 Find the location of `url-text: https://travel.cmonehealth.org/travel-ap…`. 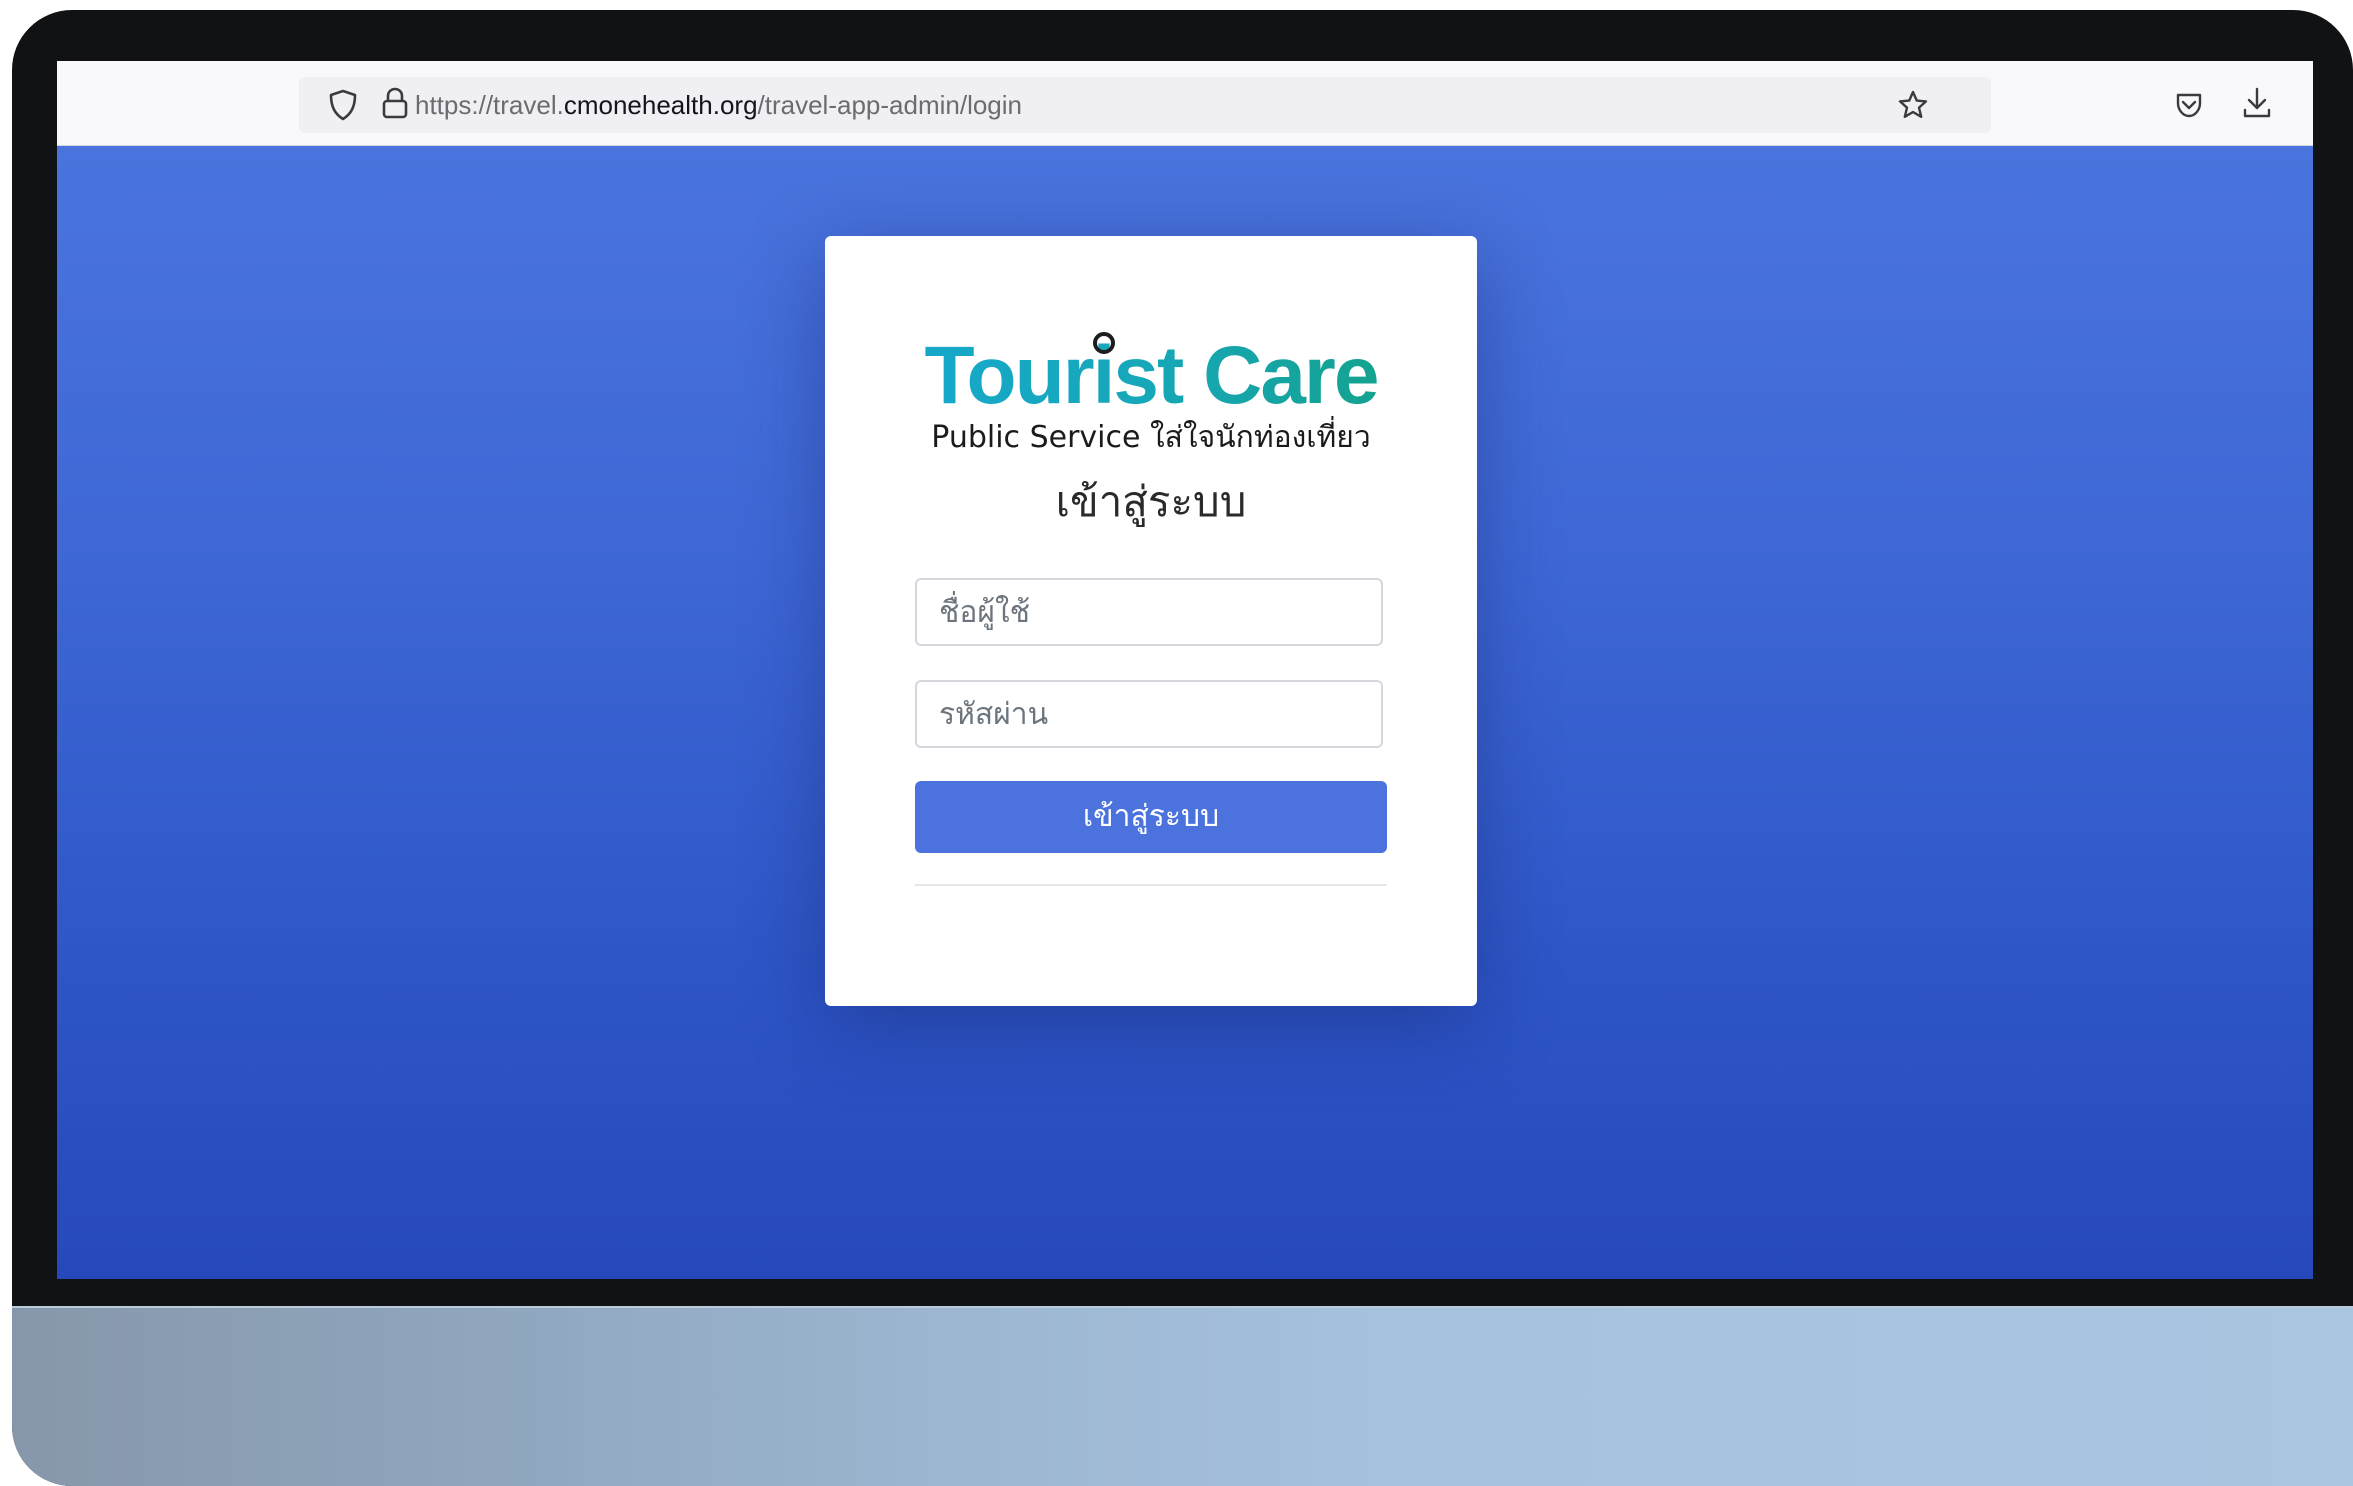

url-text: https://travel.cmonehealth.org/travel-ap… is located at coordinates (718, 105).